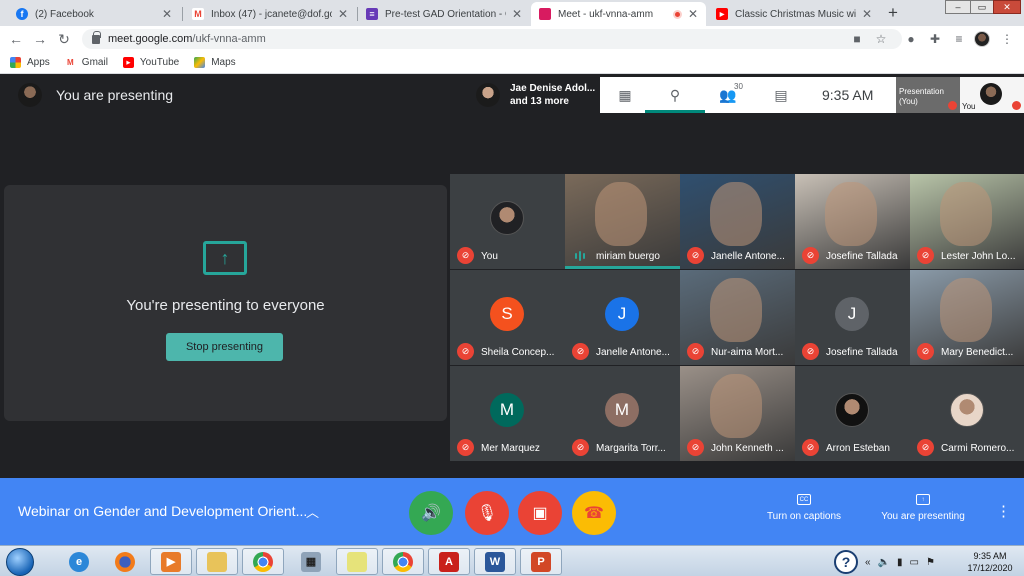 The height and width of the screenshot is (576, 1024). What do you see at coordinates (64, 39) in the screenshot?
I see `reload-icon: ↻` at bounding box center [64, 39].